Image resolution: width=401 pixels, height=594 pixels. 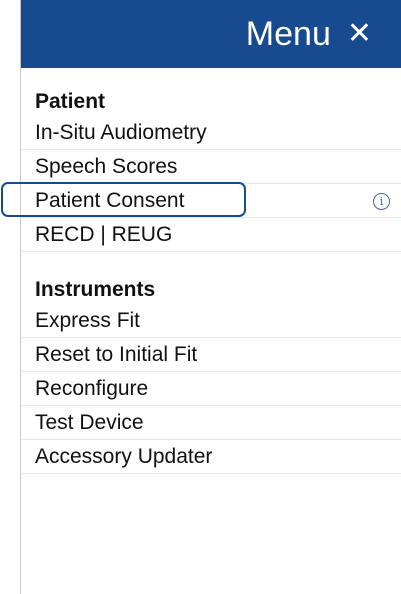 I want to click on menu-item-speech-scores: Speech Scores, so click(x=211, y=167).